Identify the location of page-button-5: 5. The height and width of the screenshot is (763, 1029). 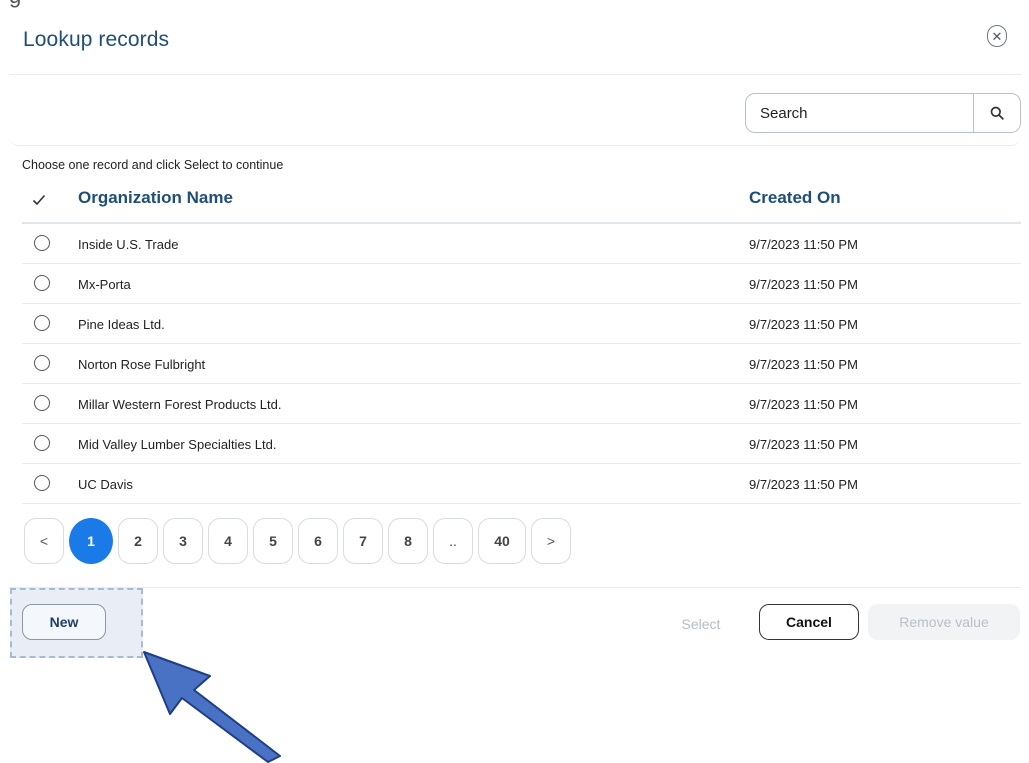
(273, 541).